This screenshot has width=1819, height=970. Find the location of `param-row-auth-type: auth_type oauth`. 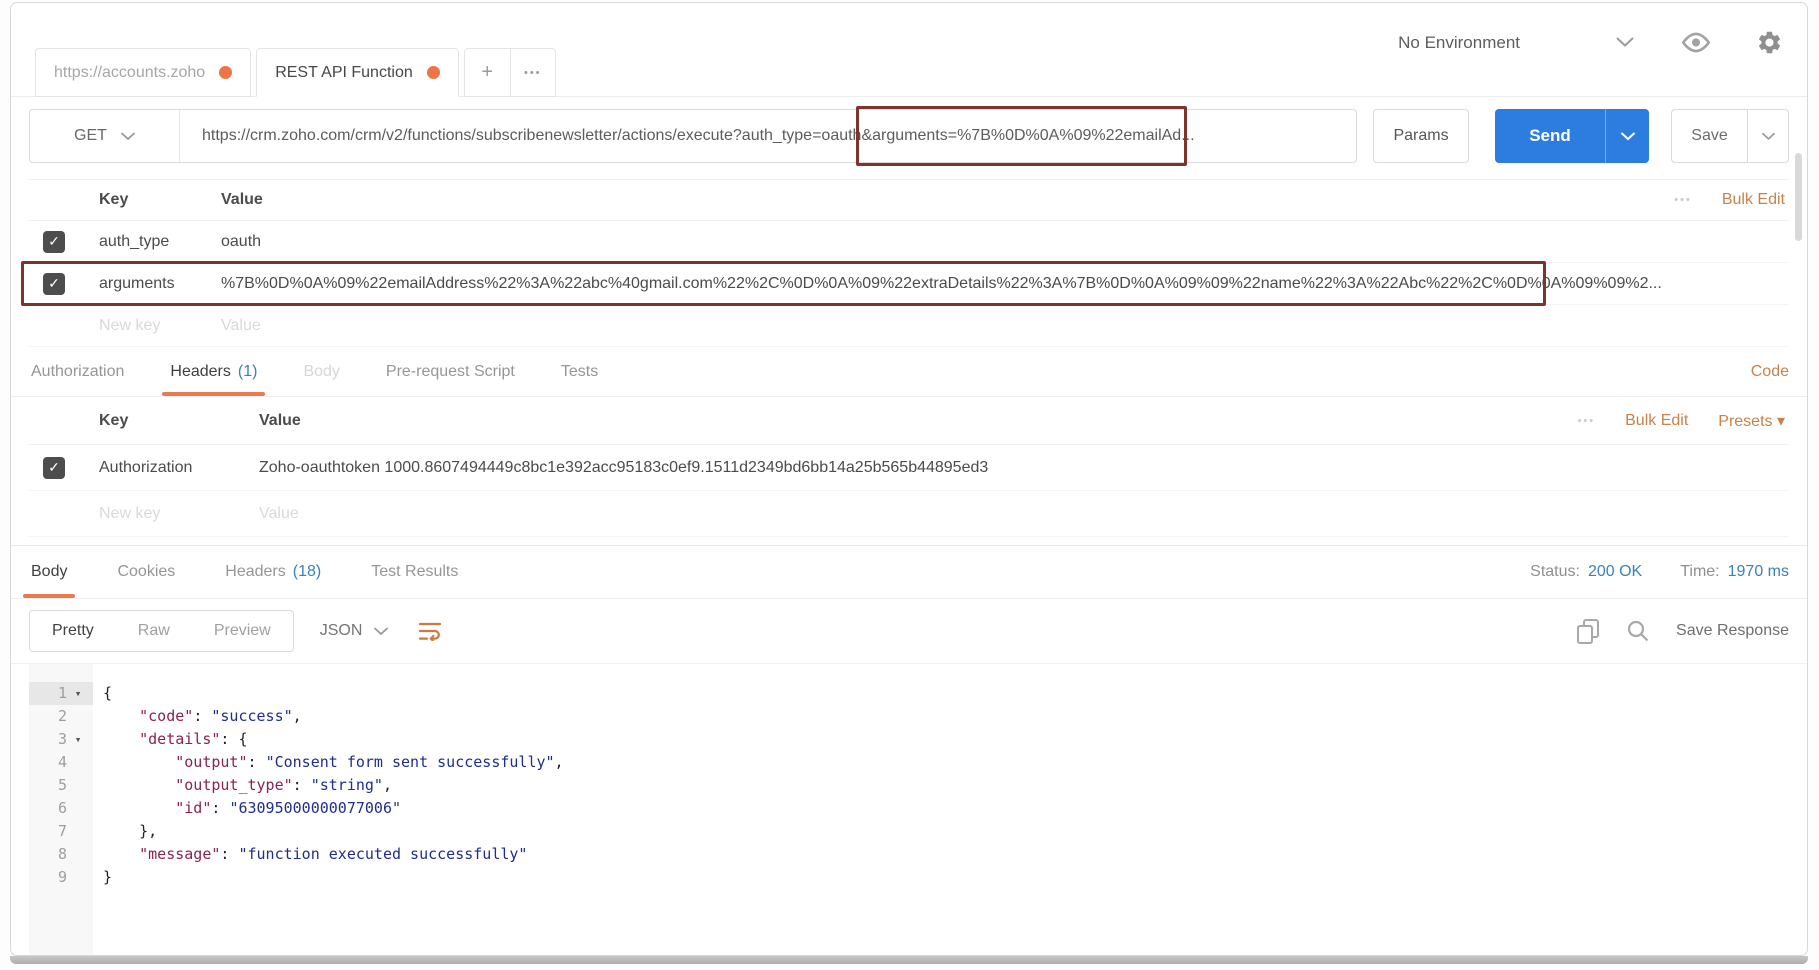

param-row-auth-type: auth_type oauth is located at coordinates (909, 242).